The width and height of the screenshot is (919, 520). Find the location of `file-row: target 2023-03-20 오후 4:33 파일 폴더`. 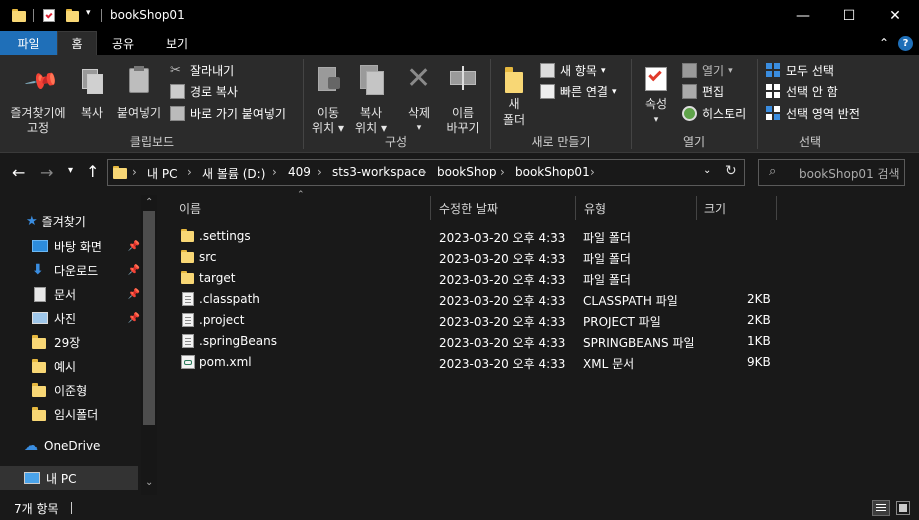

file-row: target 2023-03-20 오후 4:33 파일 폴더 is located at coordinates (472, 278).